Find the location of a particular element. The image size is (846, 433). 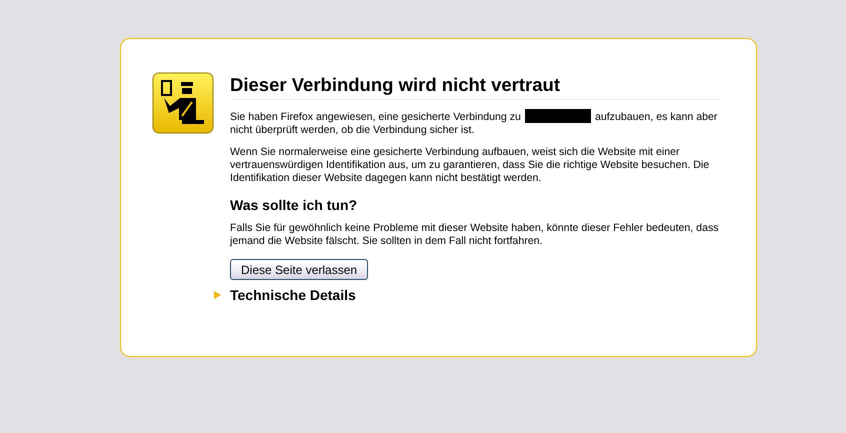

intro-text: Sie haben Firefox angewiesen, eine gesicherte Verbindung zu is located at coordinates (375, 117).